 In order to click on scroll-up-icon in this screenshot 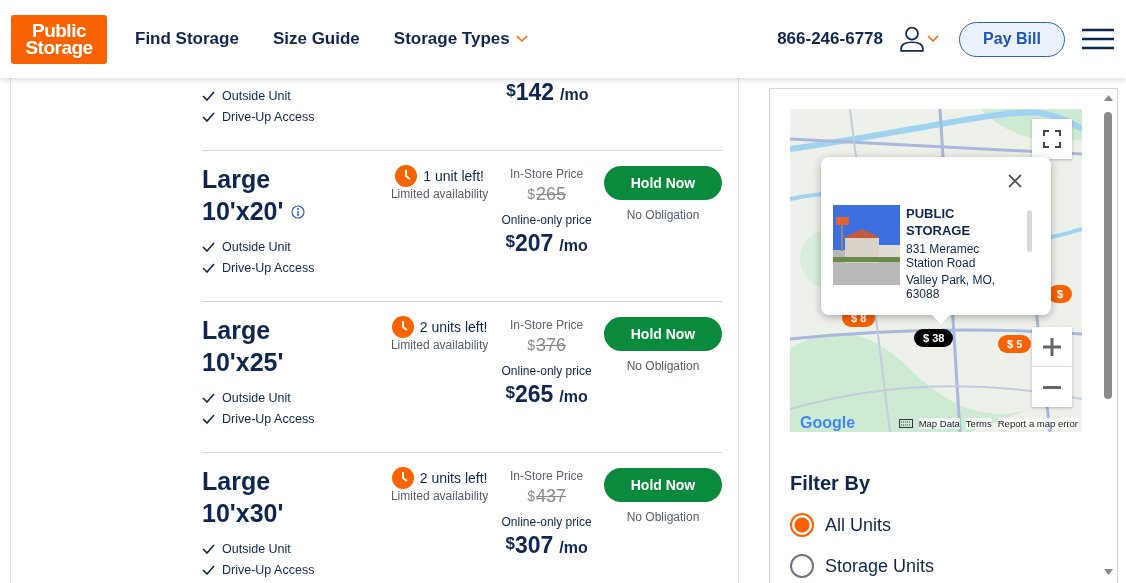, I will do `click(1108, 98)`.